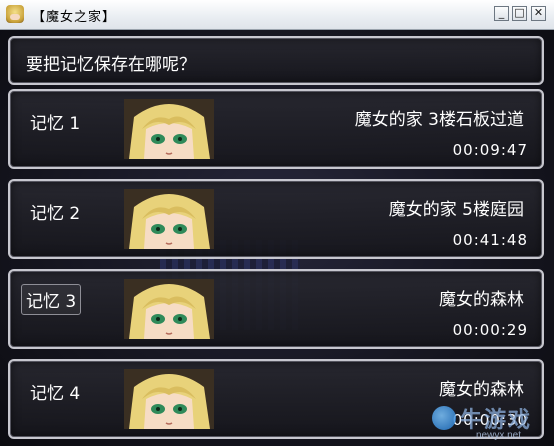  What do you see at coordinates (490, 150) in the screenshot?
I see `slot-playtime: 00:09:47` at bounding box center [490, 150].